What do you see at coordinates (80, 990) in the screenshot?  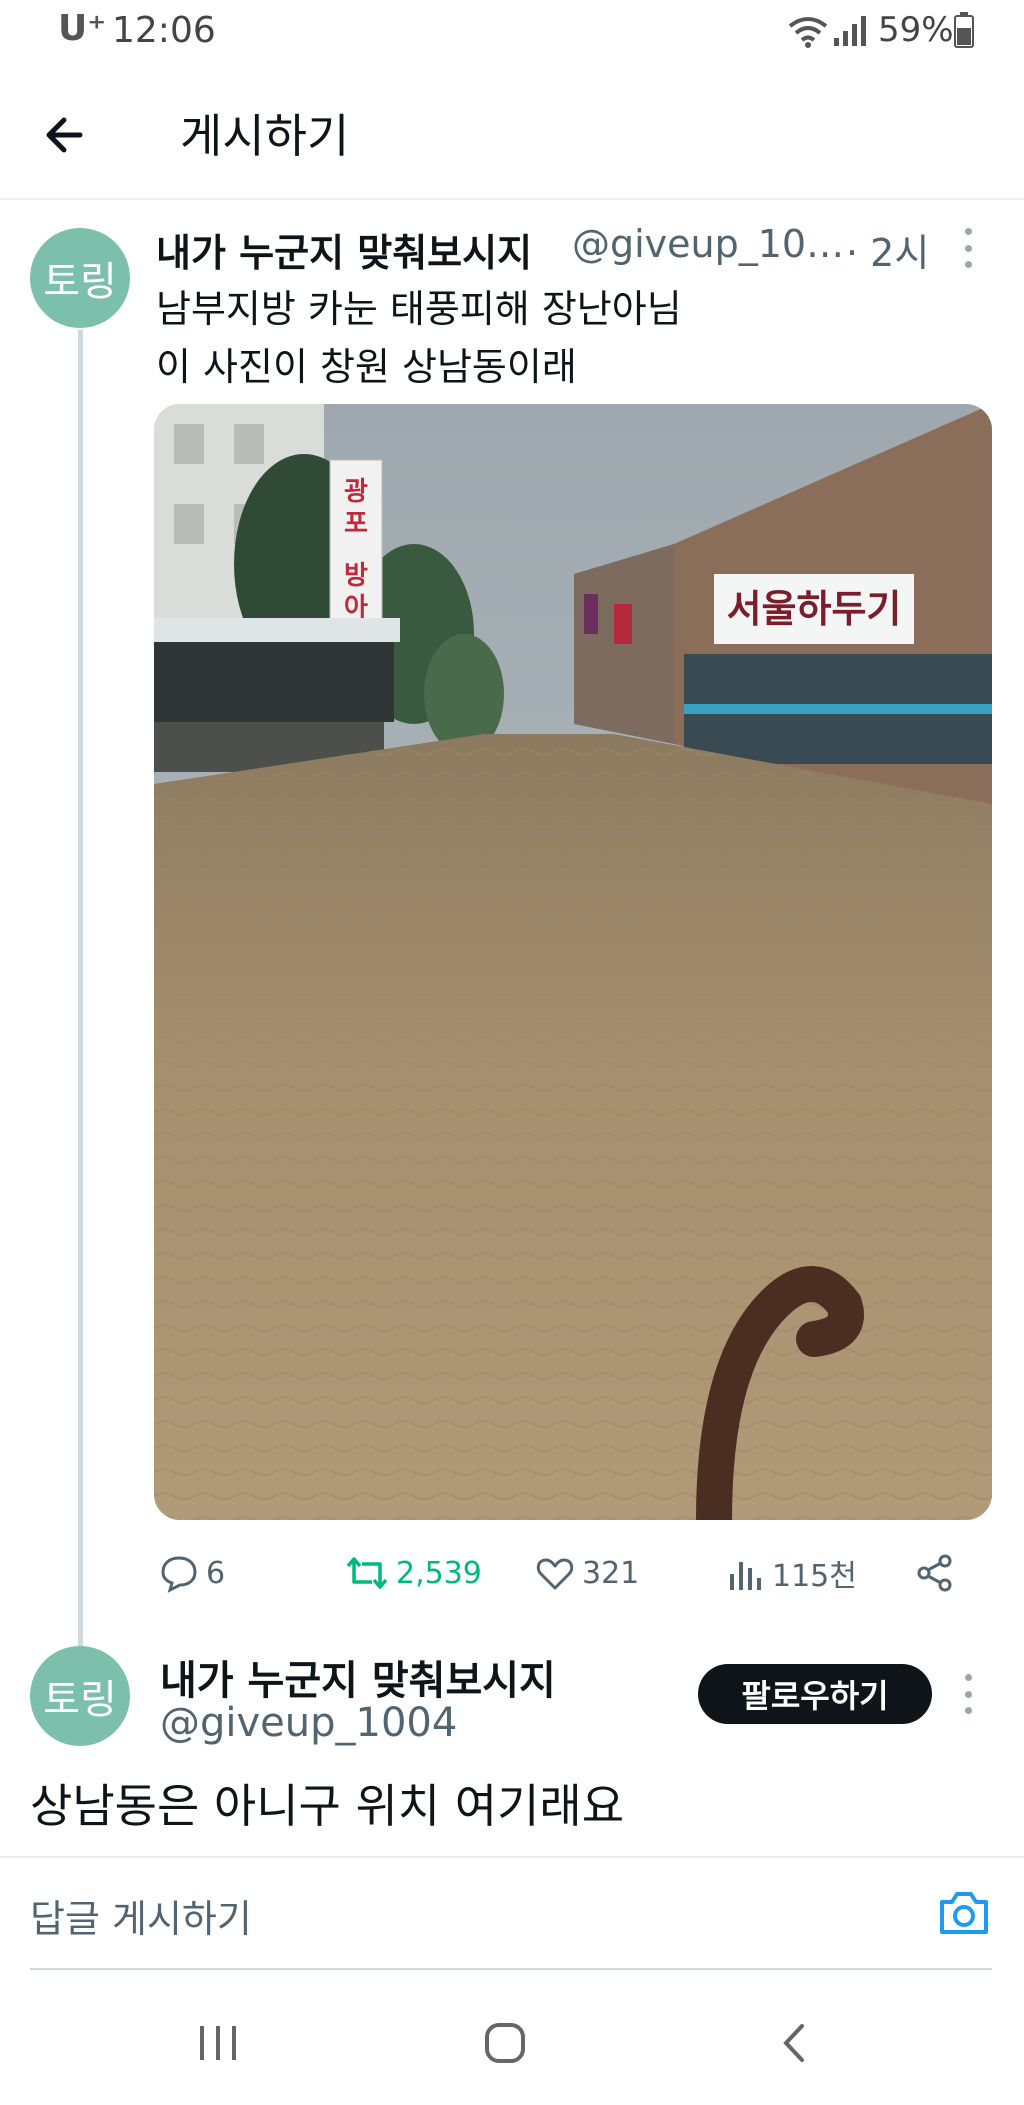 I see `thread-connector-line` at bounding box center [80, 990].